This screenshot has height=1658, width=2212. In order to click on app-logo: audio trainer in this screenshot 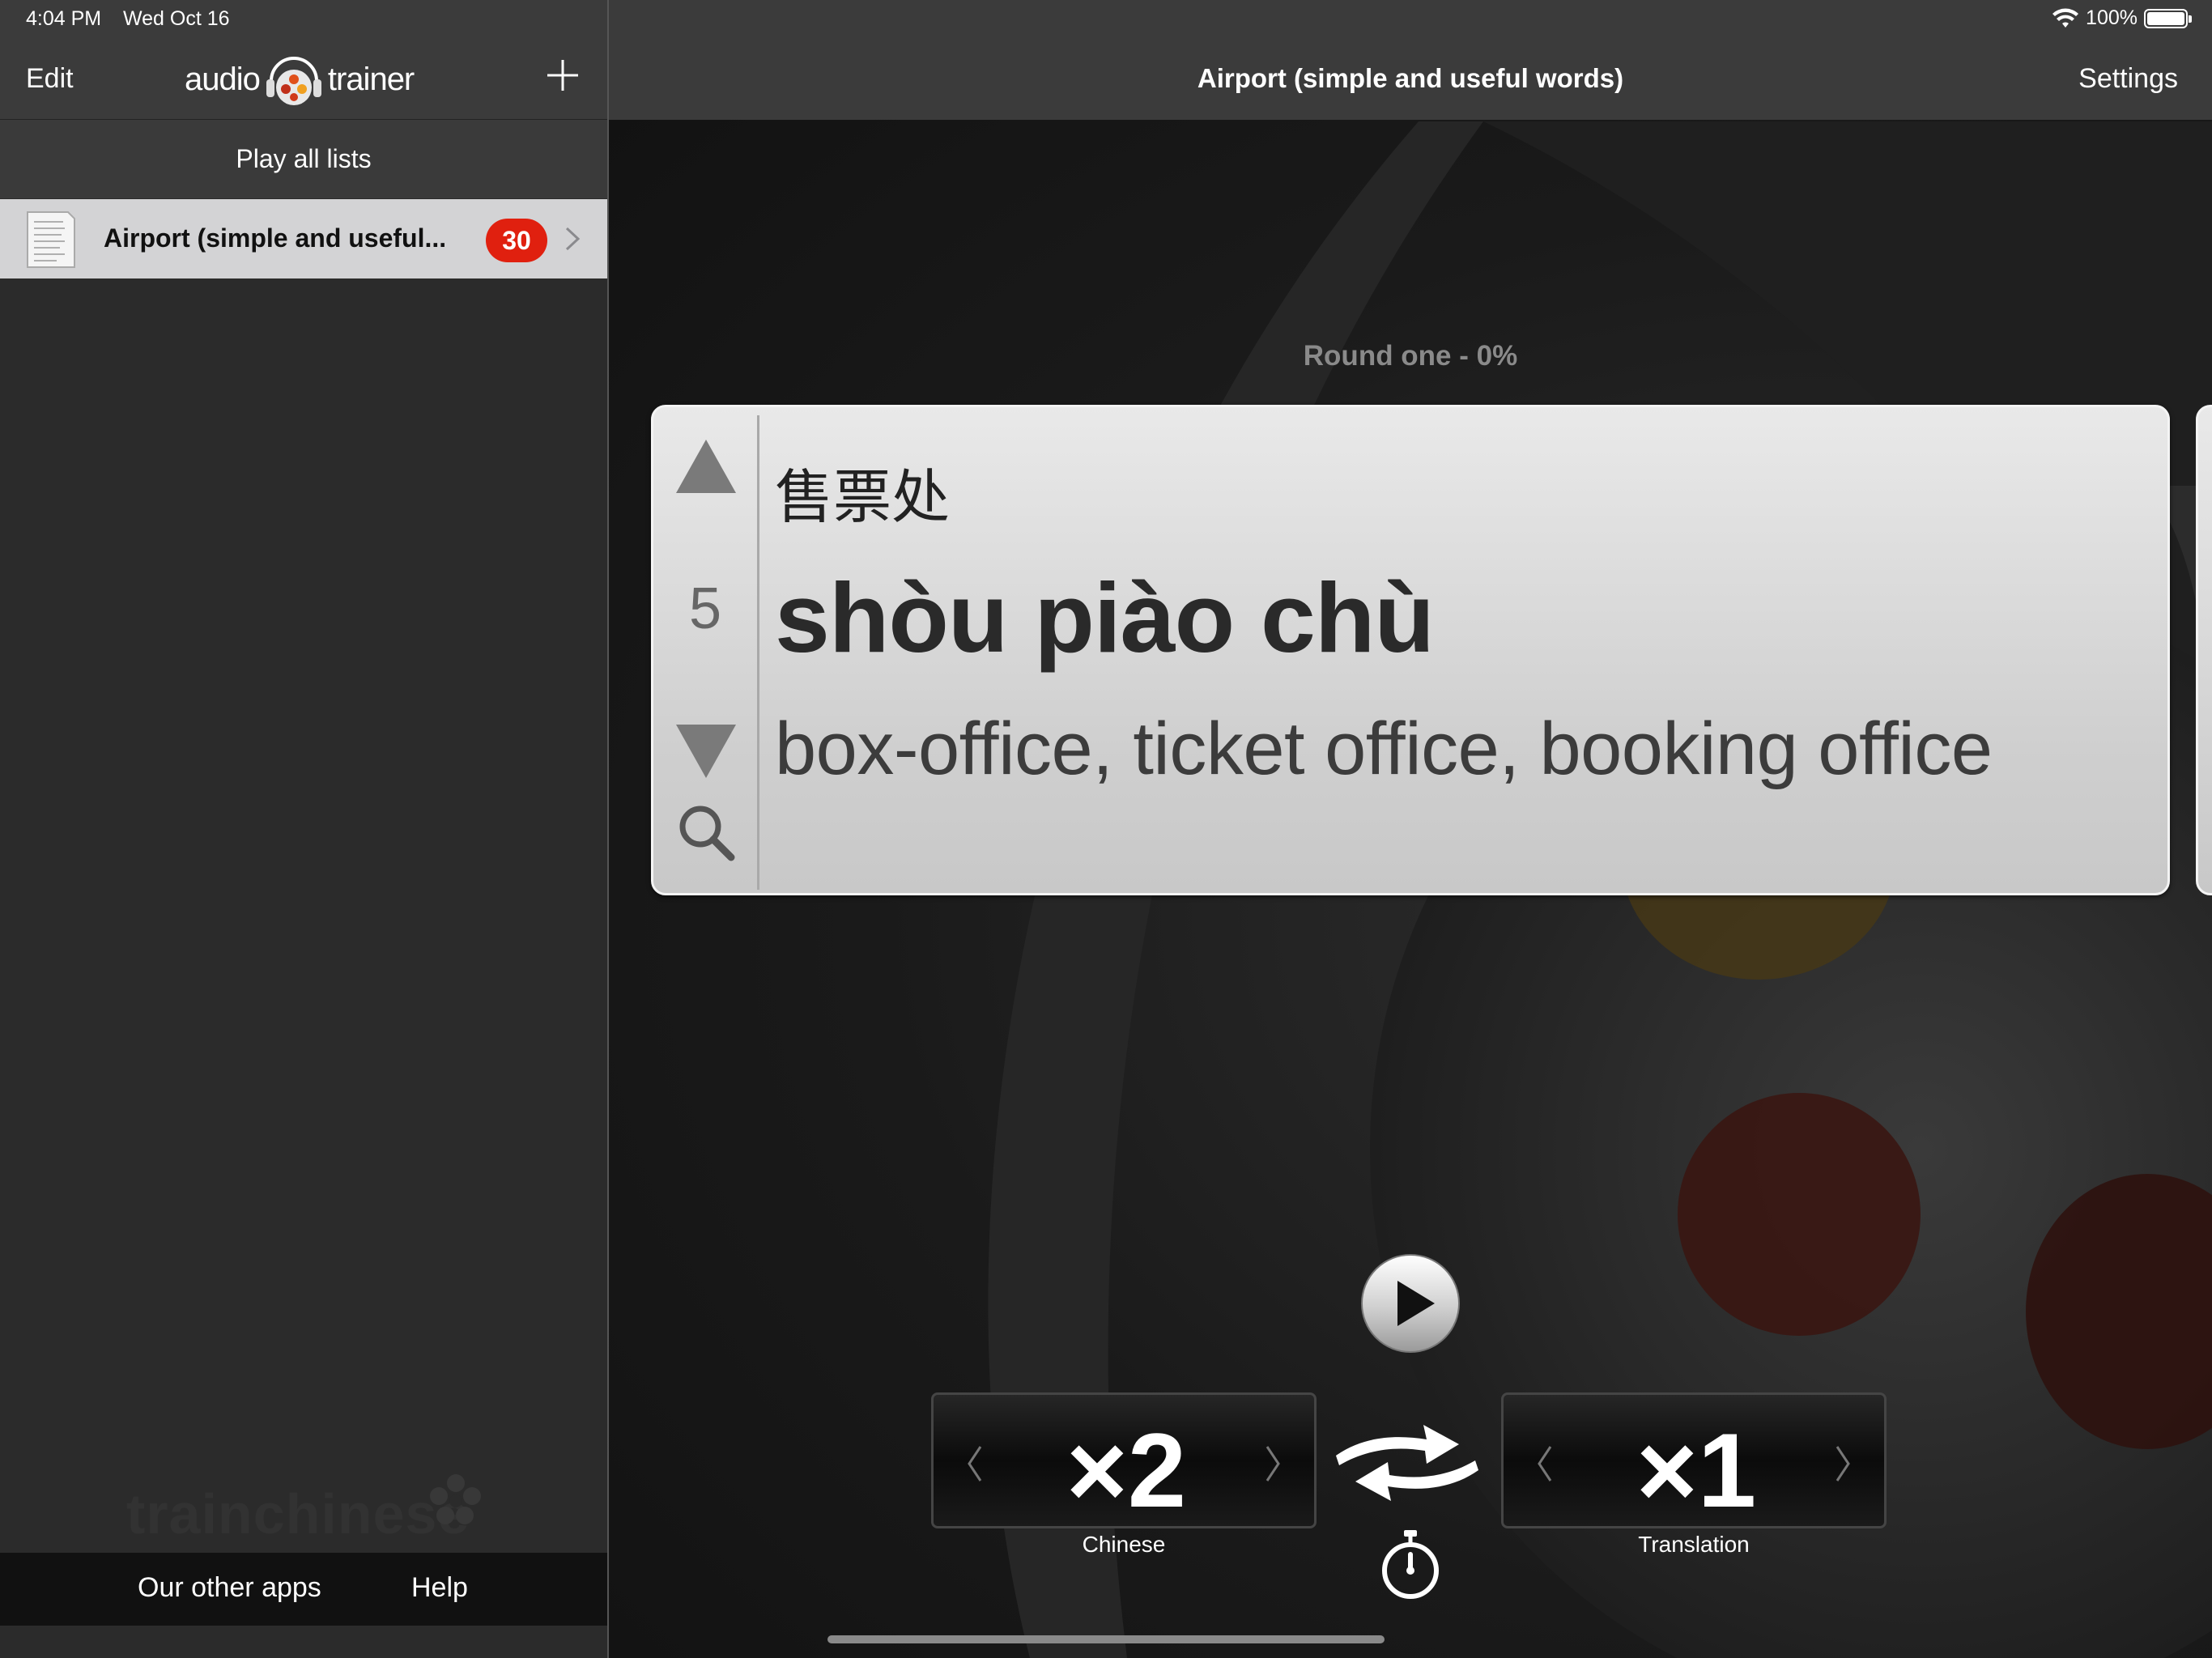, I will do `click(300, 79)`.